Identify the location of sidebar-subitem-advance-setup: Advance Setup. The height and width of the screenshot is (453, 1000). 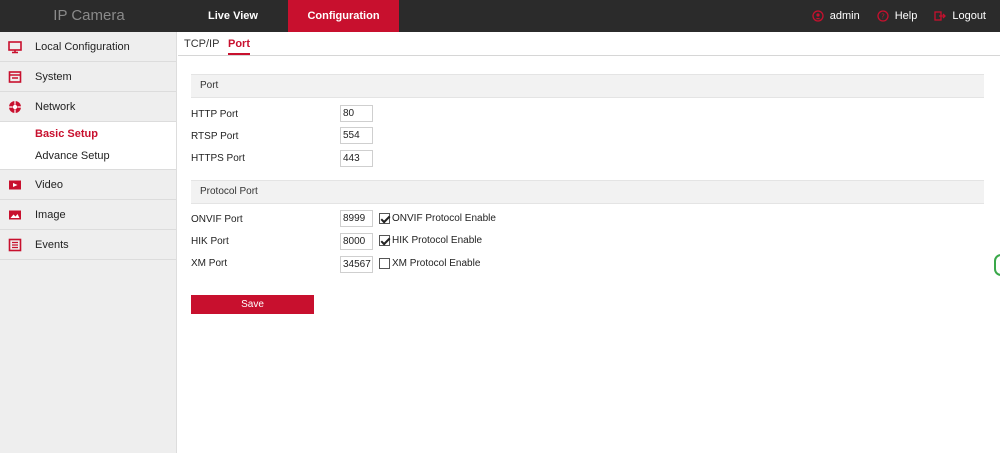
(88, 156).